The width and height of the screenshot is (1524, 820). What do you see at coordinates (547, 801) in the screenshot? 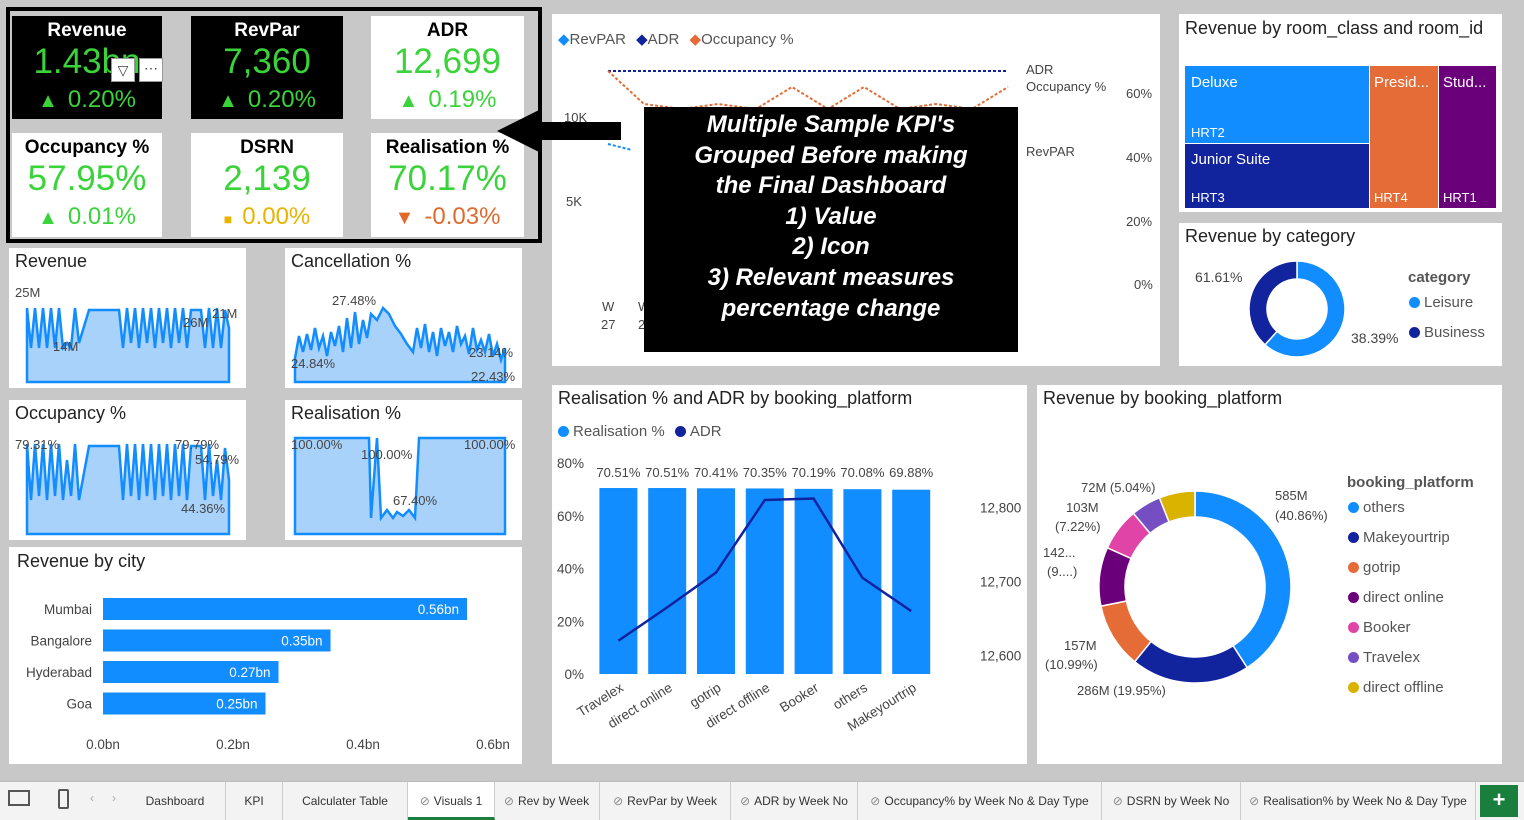
I see `tab-rev-by-week: ⊘ Rev by Week` at bounding box center [547, 801].